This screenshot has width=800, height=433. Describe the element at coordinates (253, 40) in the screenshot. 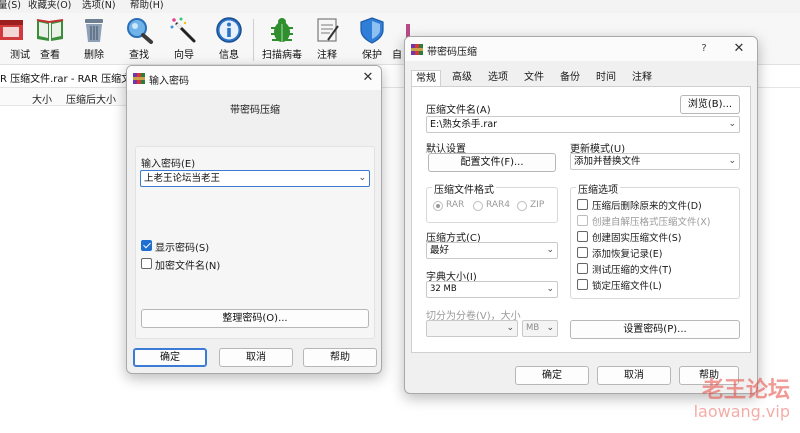

I see `toolbar-separator` at that location.